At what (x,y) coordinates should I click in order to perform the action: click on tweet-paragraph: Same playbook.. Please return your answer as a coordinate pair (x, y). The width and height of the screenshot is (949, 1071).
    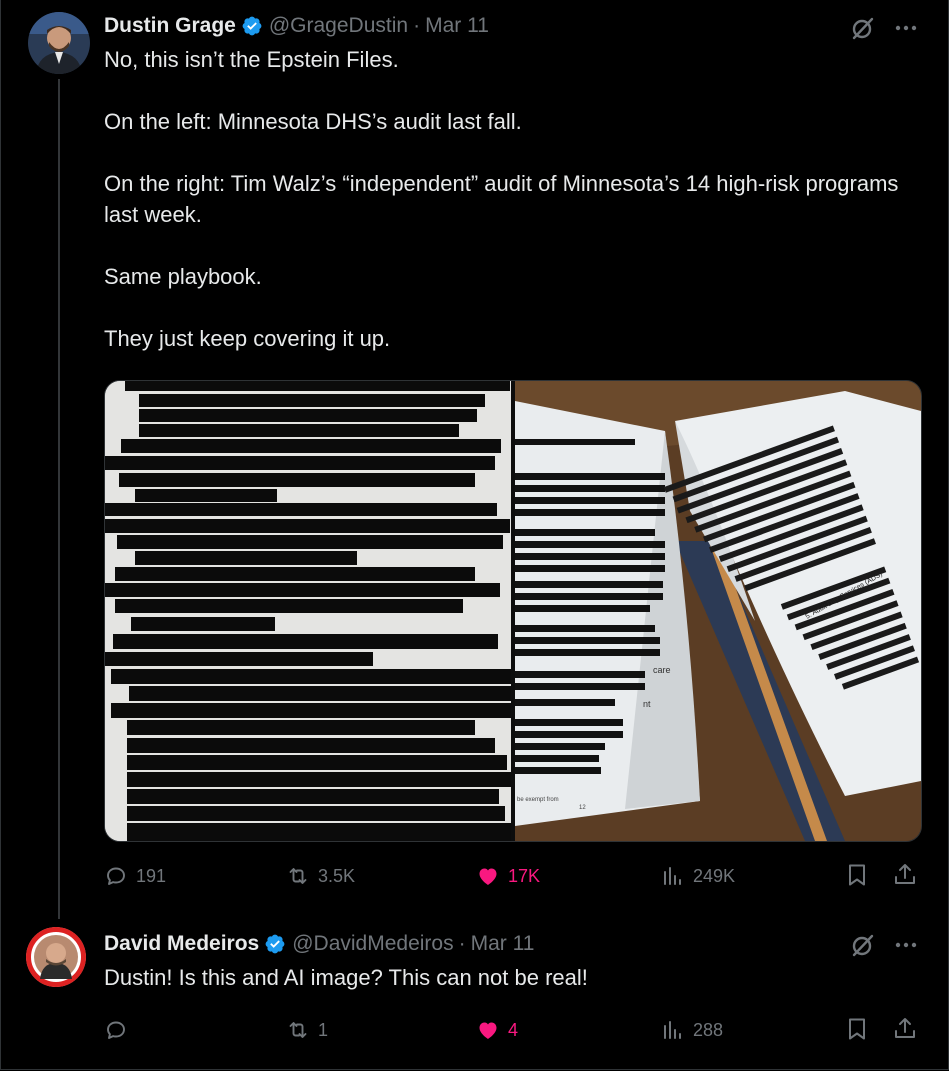
    Looking at the image, I should click on (183, 276).